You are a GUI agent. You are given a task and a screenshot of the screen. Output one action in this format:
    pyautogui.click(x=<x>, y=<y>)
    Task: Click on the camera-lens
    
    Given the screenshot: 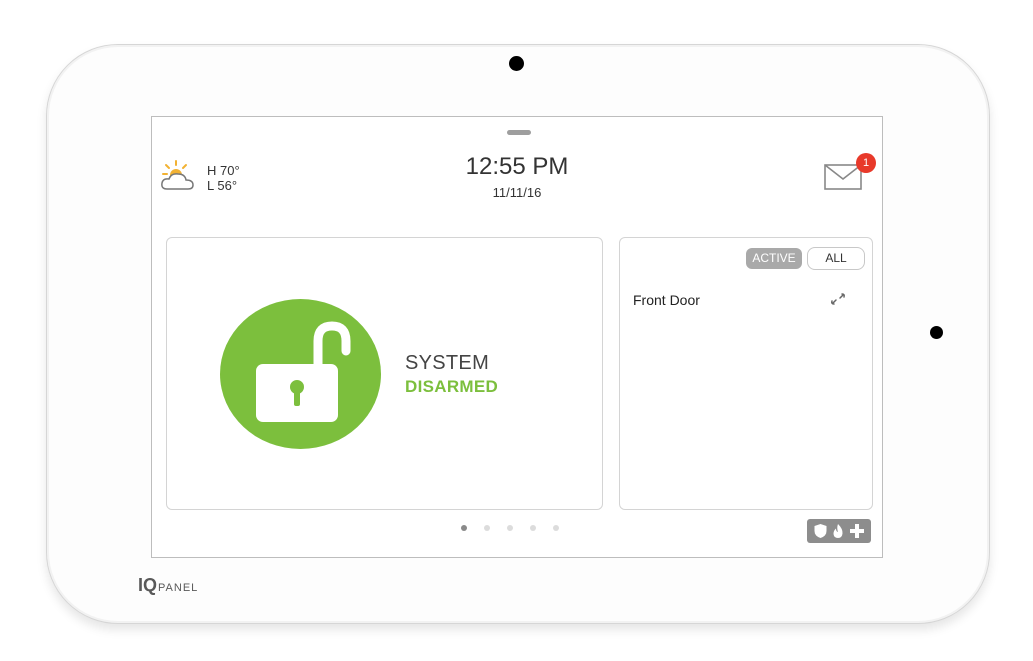 What is the action you would take?
    pyautogui.click(x=516, y=63)
    